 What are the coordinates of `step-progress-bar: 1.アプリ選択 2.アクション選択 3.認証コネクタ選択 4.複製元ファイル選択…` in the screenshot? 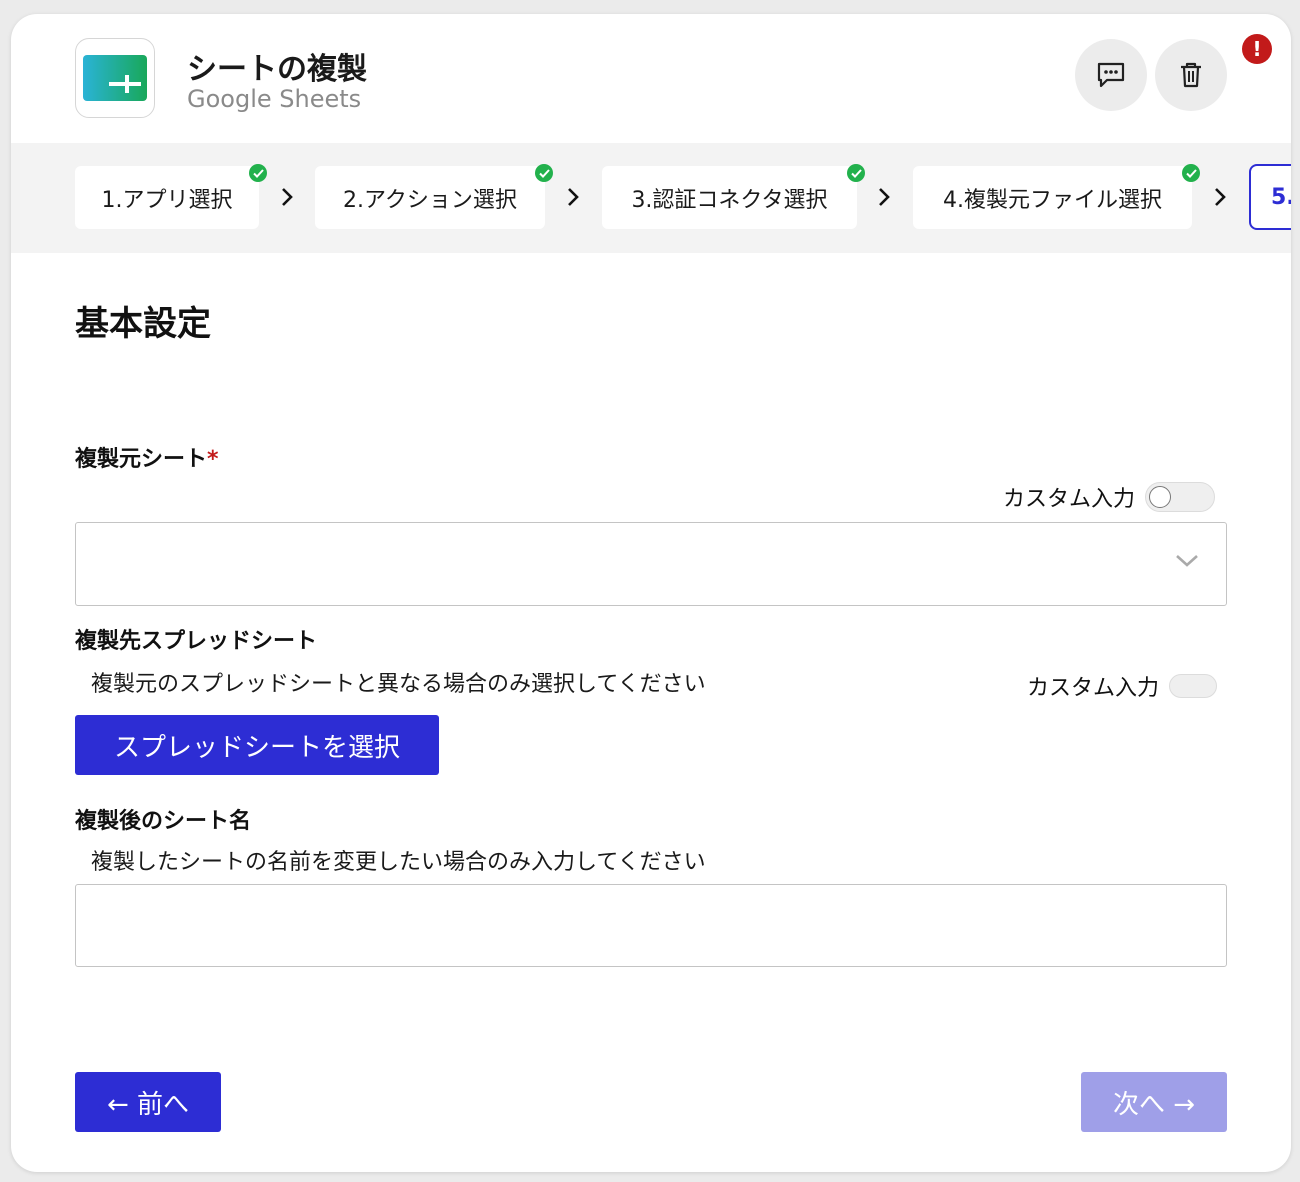 It's located at (651, 198).